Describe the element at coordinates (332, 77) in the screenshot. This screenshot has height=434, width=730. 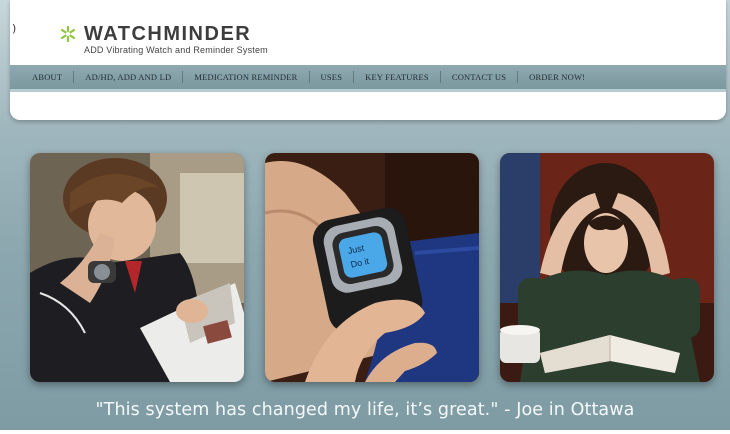
I see `nav-item-uses: USES` at that location.